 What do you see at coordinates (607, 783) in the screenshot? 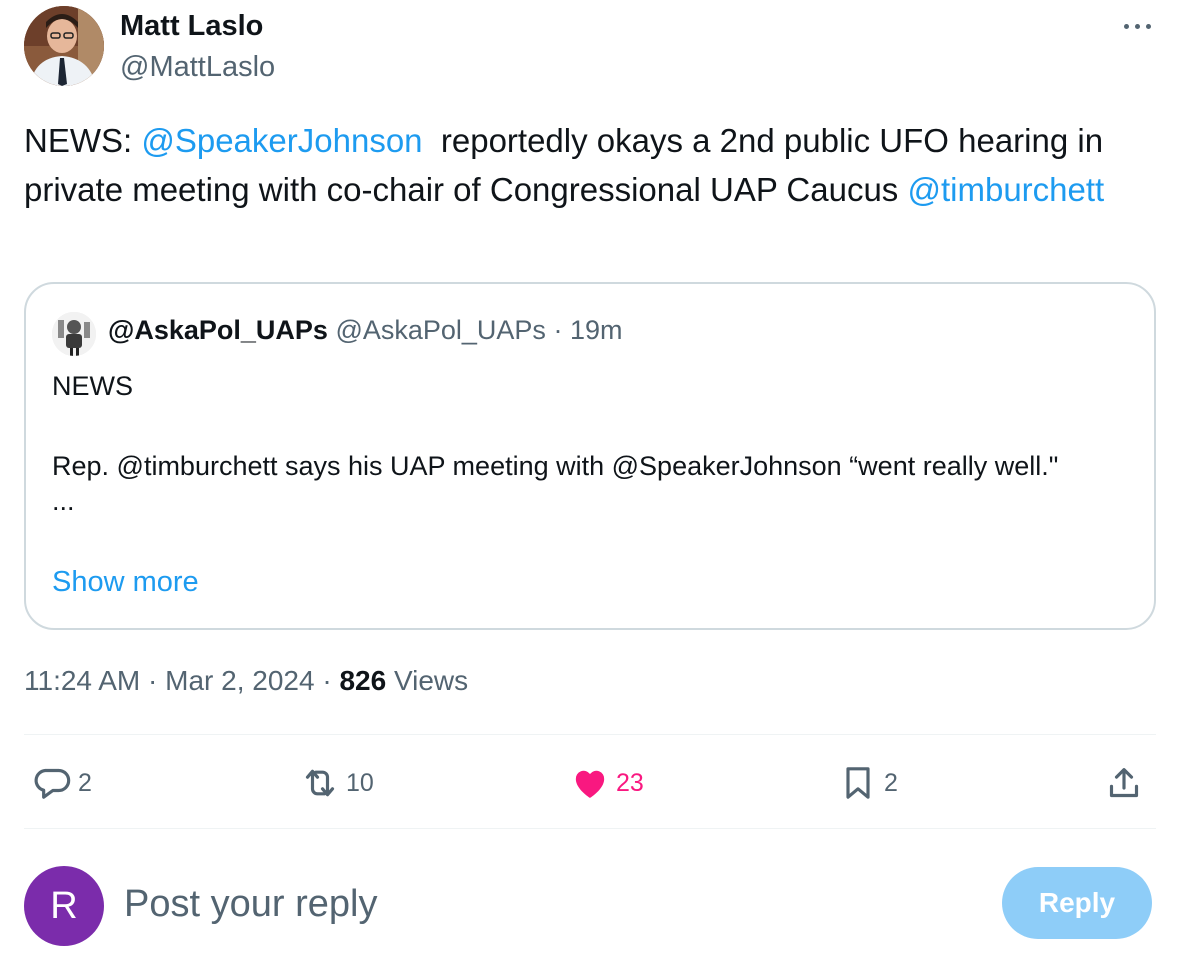
I see `like-button: 23` at bounding box center [607, 783].